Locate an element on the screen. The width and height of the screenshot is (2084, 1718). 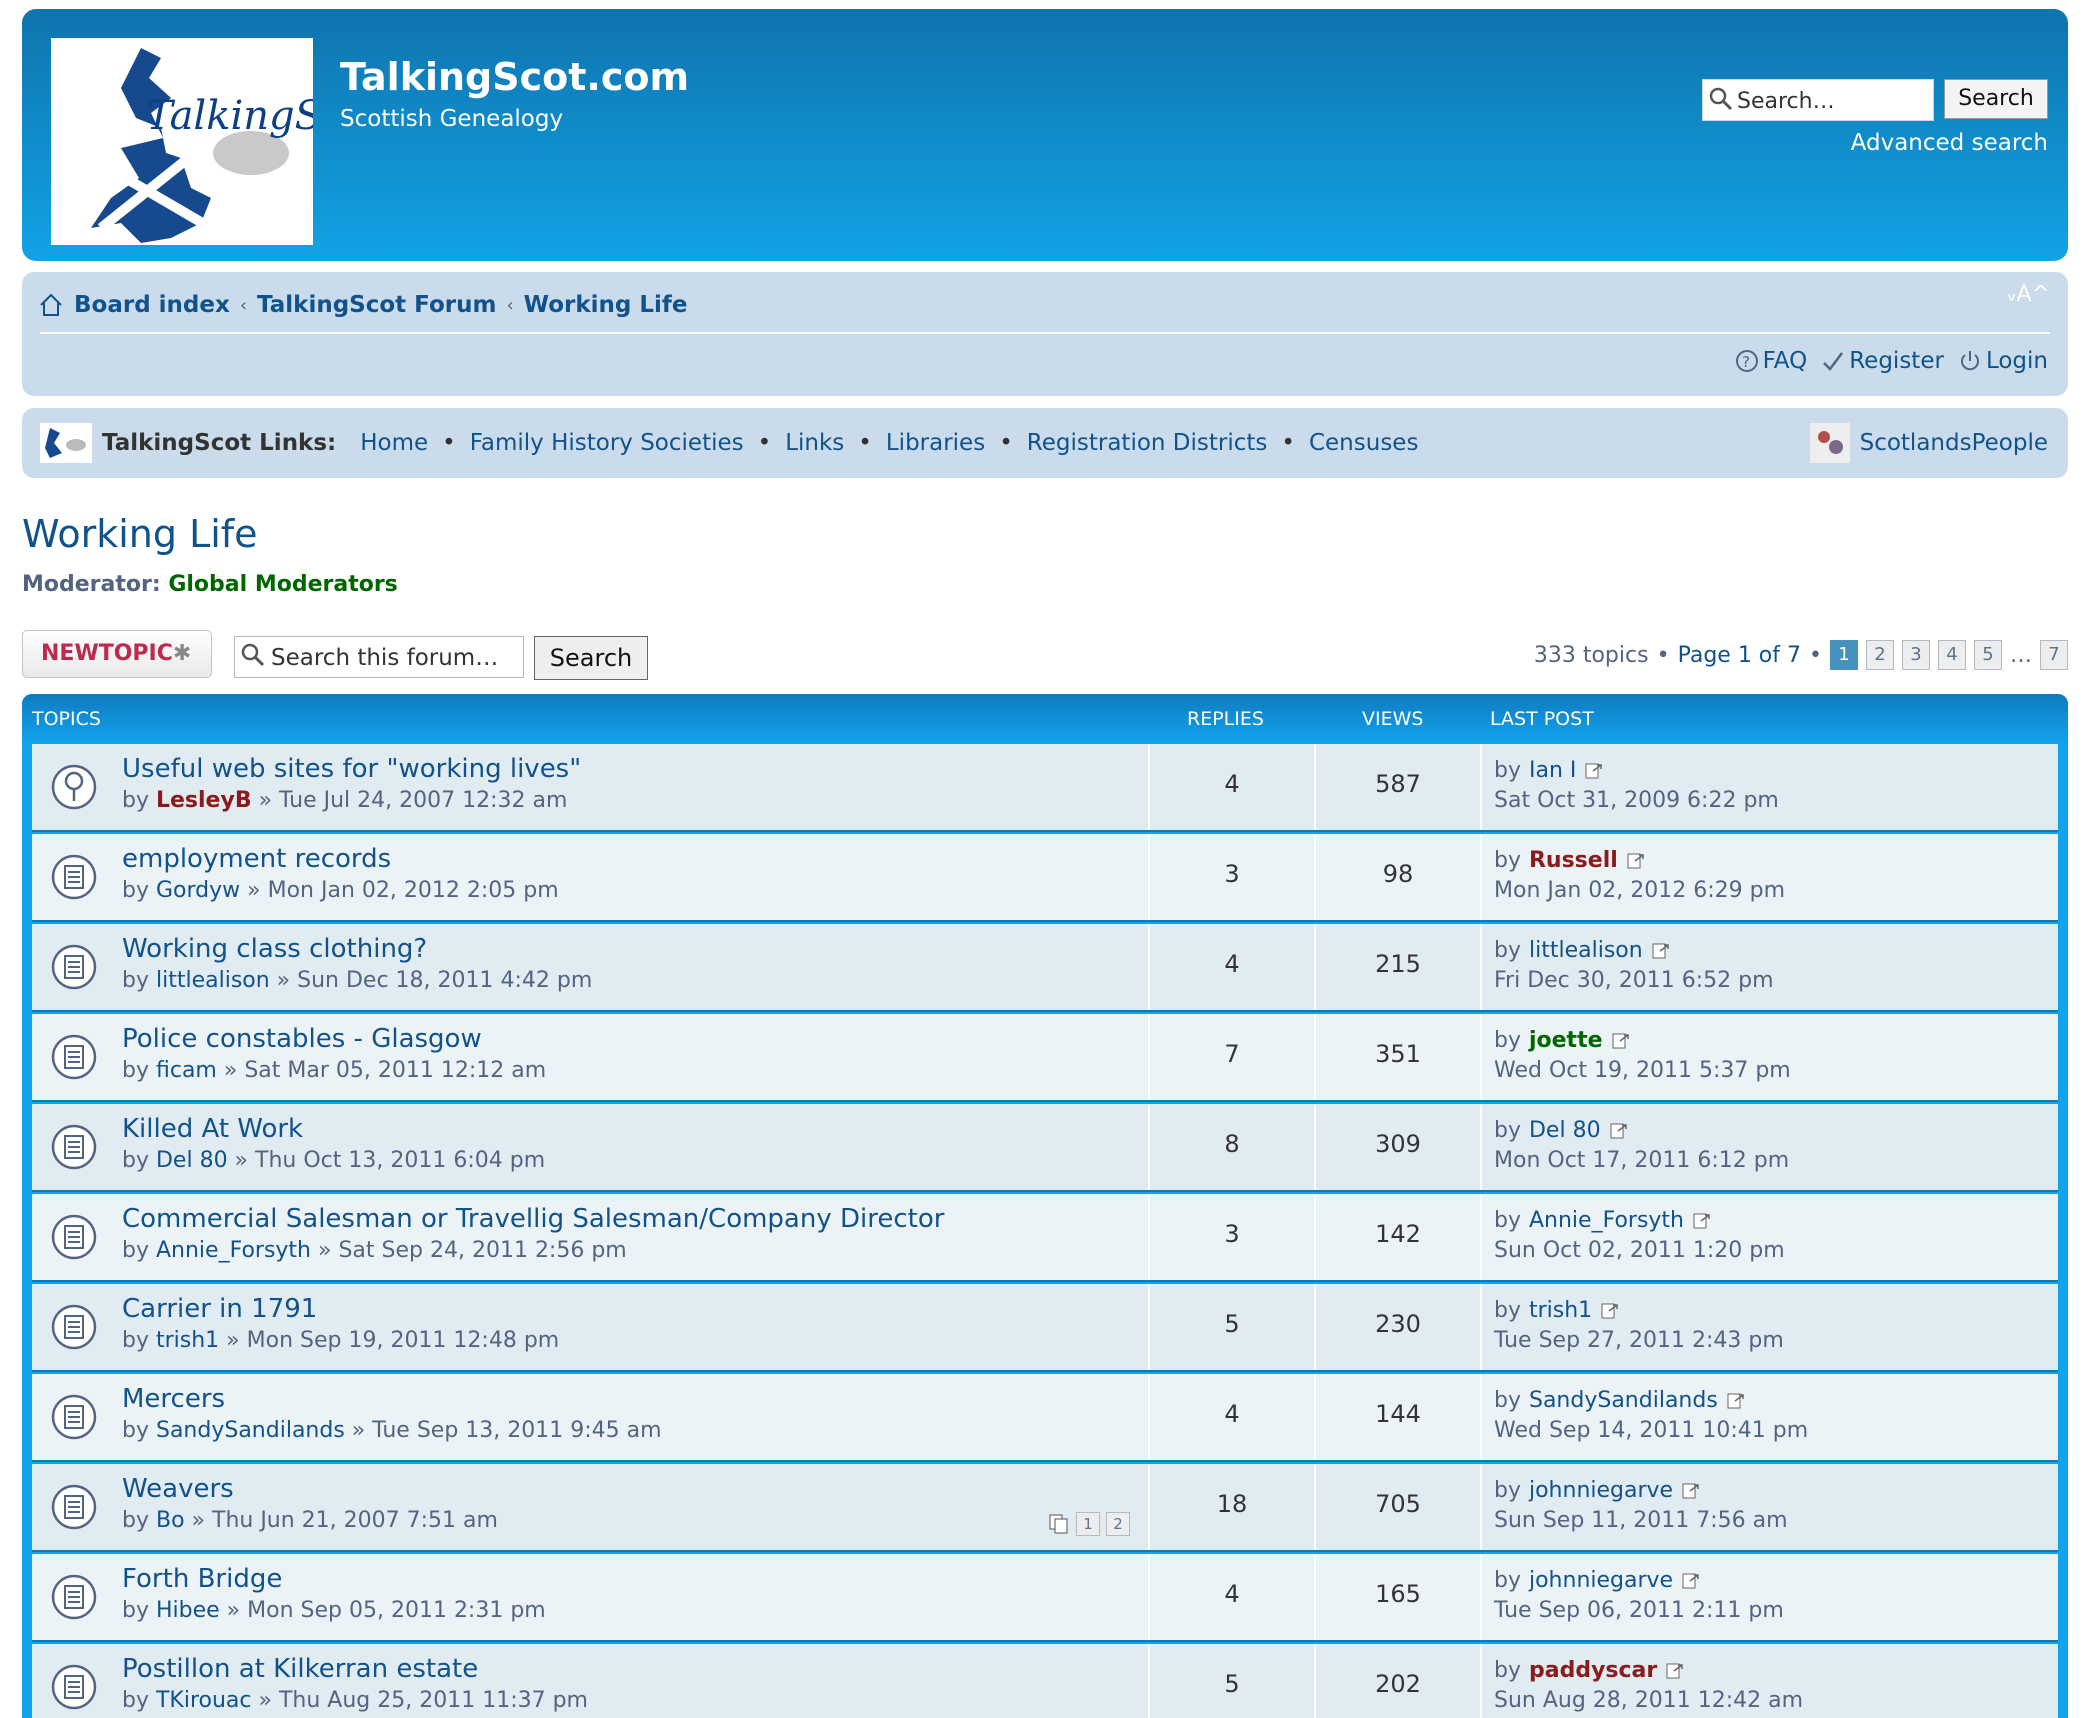
site-logo: TalkingScot is located at coordinates (182, 141).